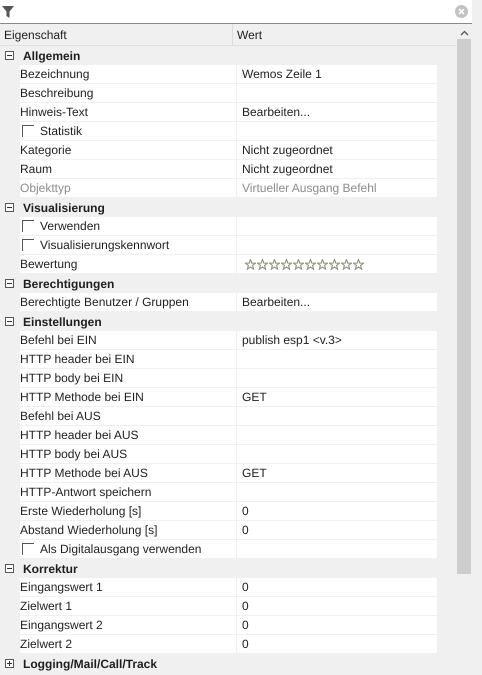  I want to click on column-header: Wert, so click(247, 35).